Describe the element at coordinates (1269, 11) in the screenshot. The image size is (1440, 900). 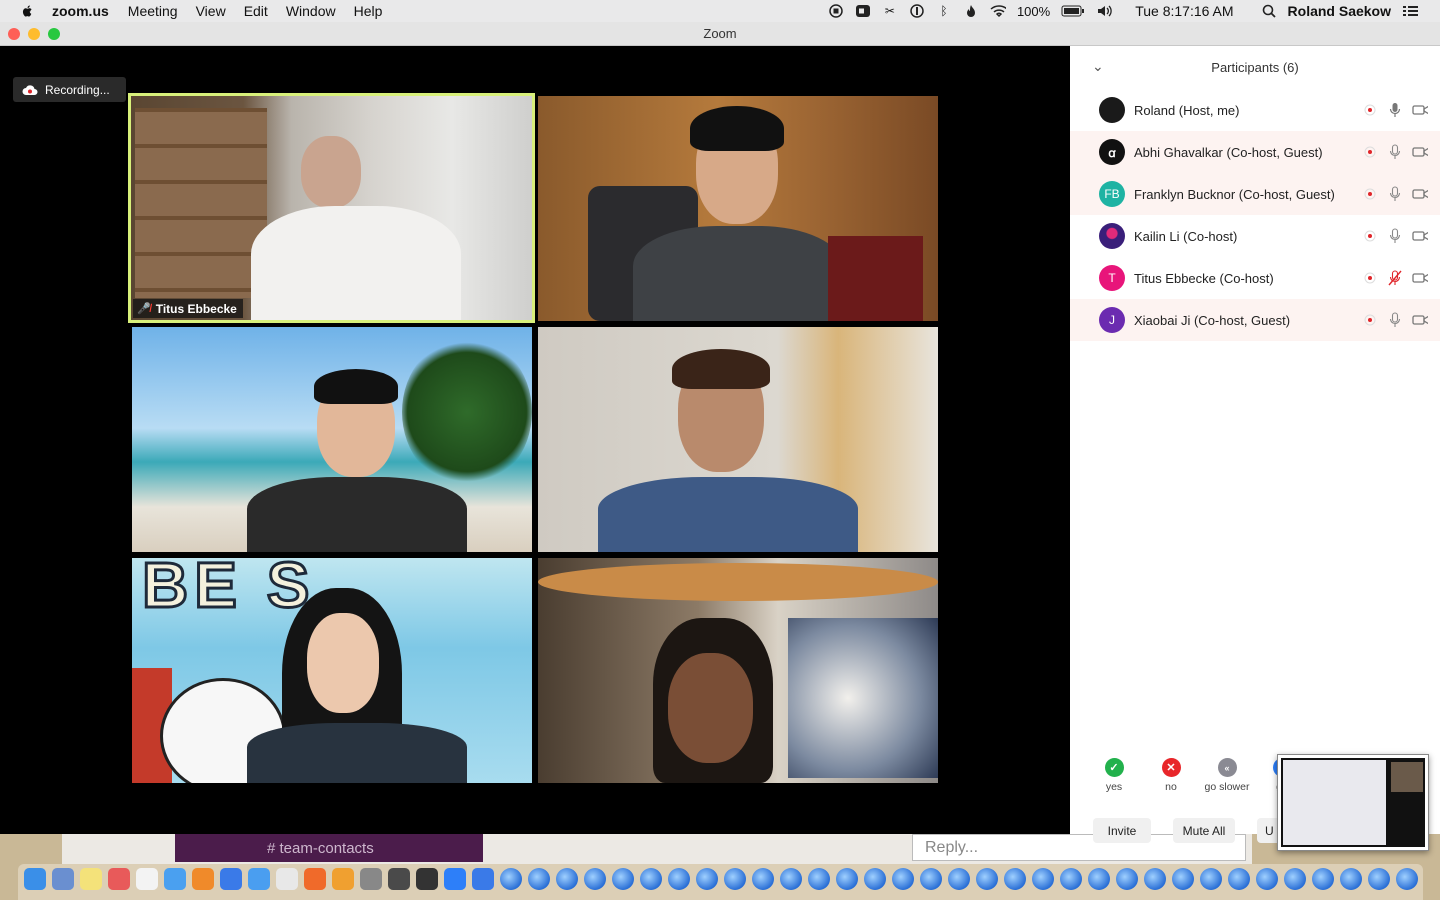
I see `spotlight-search-icon` at that location.